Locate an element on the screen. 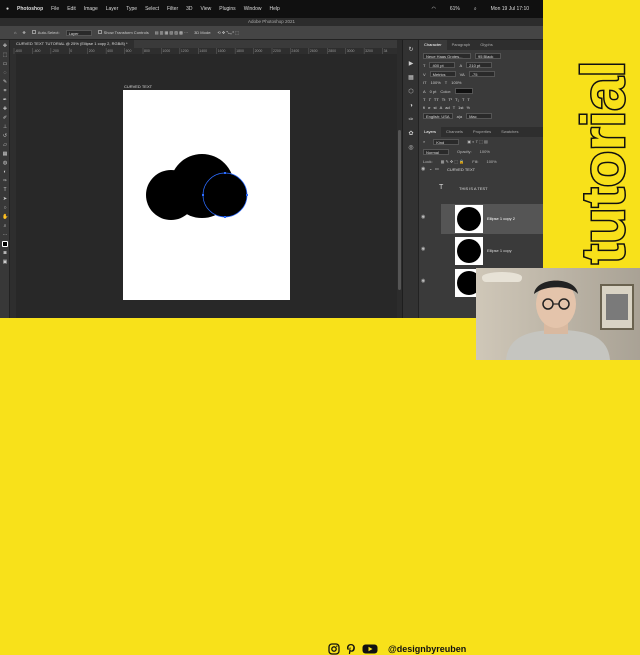  tab-channels: Channels is located at coordinates (454, 132).